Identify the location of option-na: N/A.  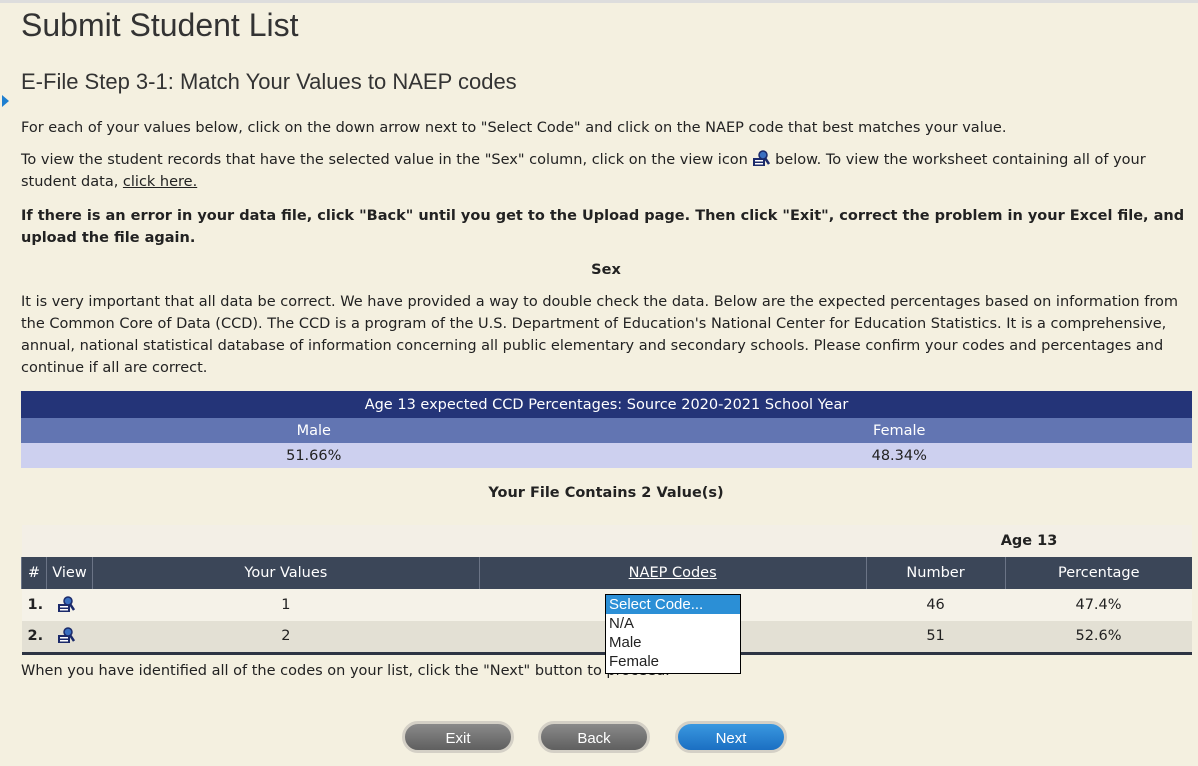
(673, 623).